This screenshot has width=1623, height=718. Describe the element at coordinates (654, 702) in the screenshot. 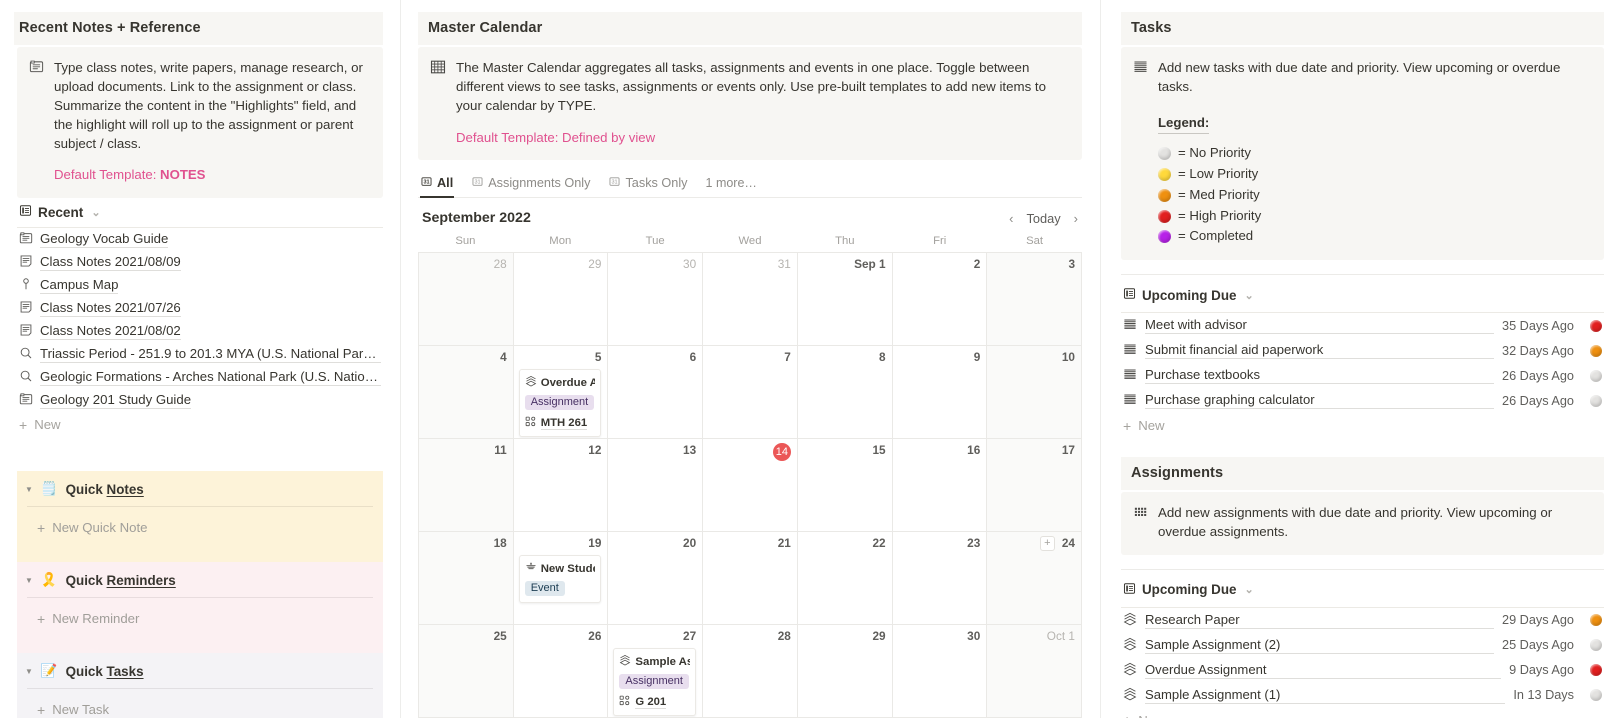

I see `event-relation: G 201` at that location.